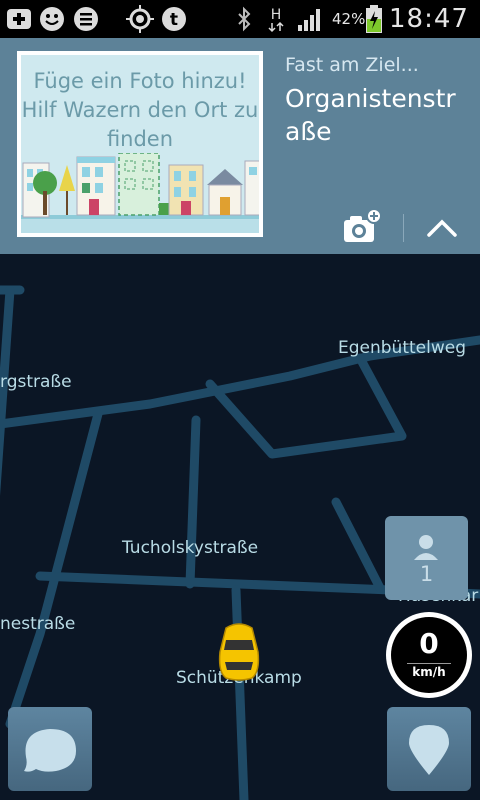  Describe the element at coordinates (362, 226) in the screenshot. I see `camera-add-icon` at that location.